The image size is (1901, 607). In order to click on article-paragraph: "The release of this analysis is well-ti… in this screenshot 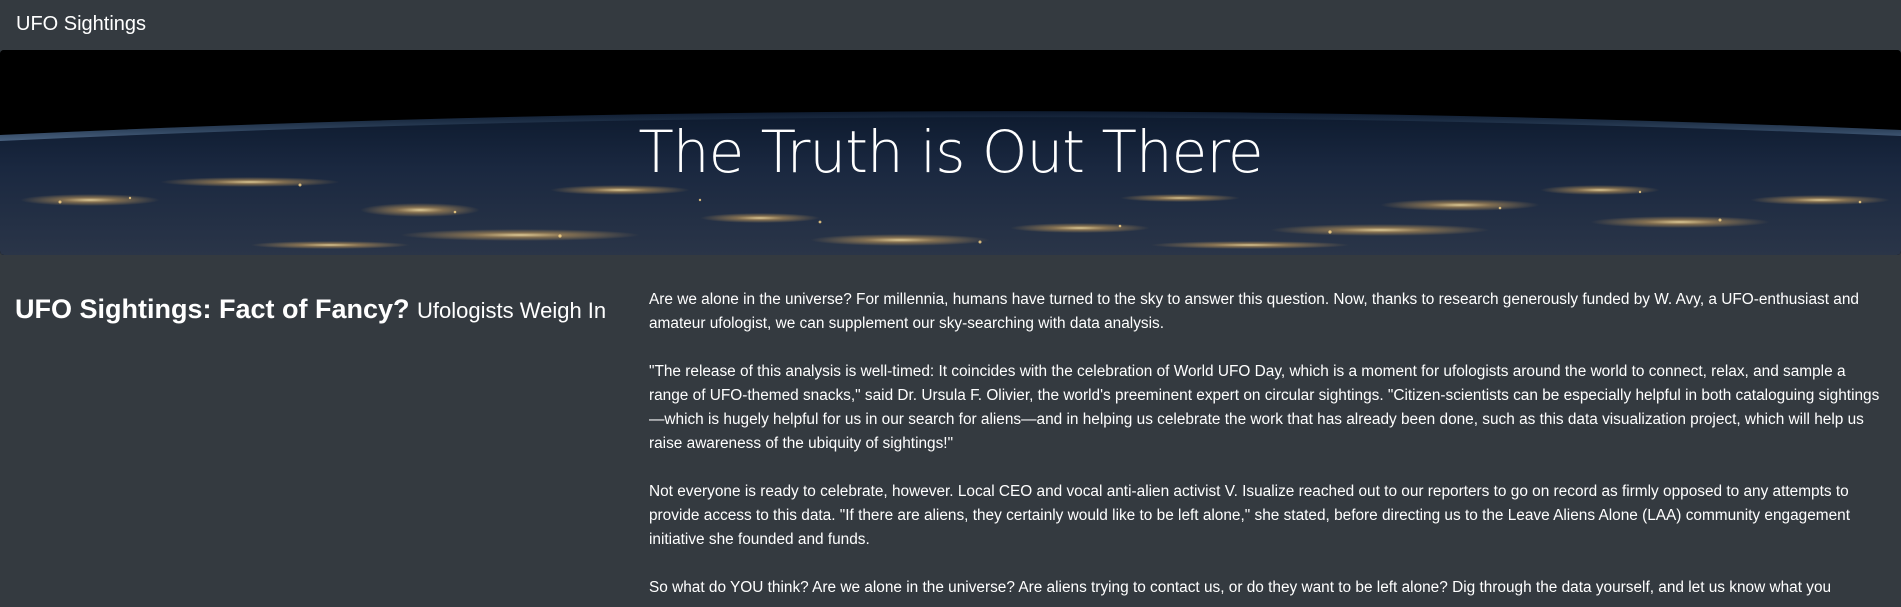, I will do `click(1264, 407)`.